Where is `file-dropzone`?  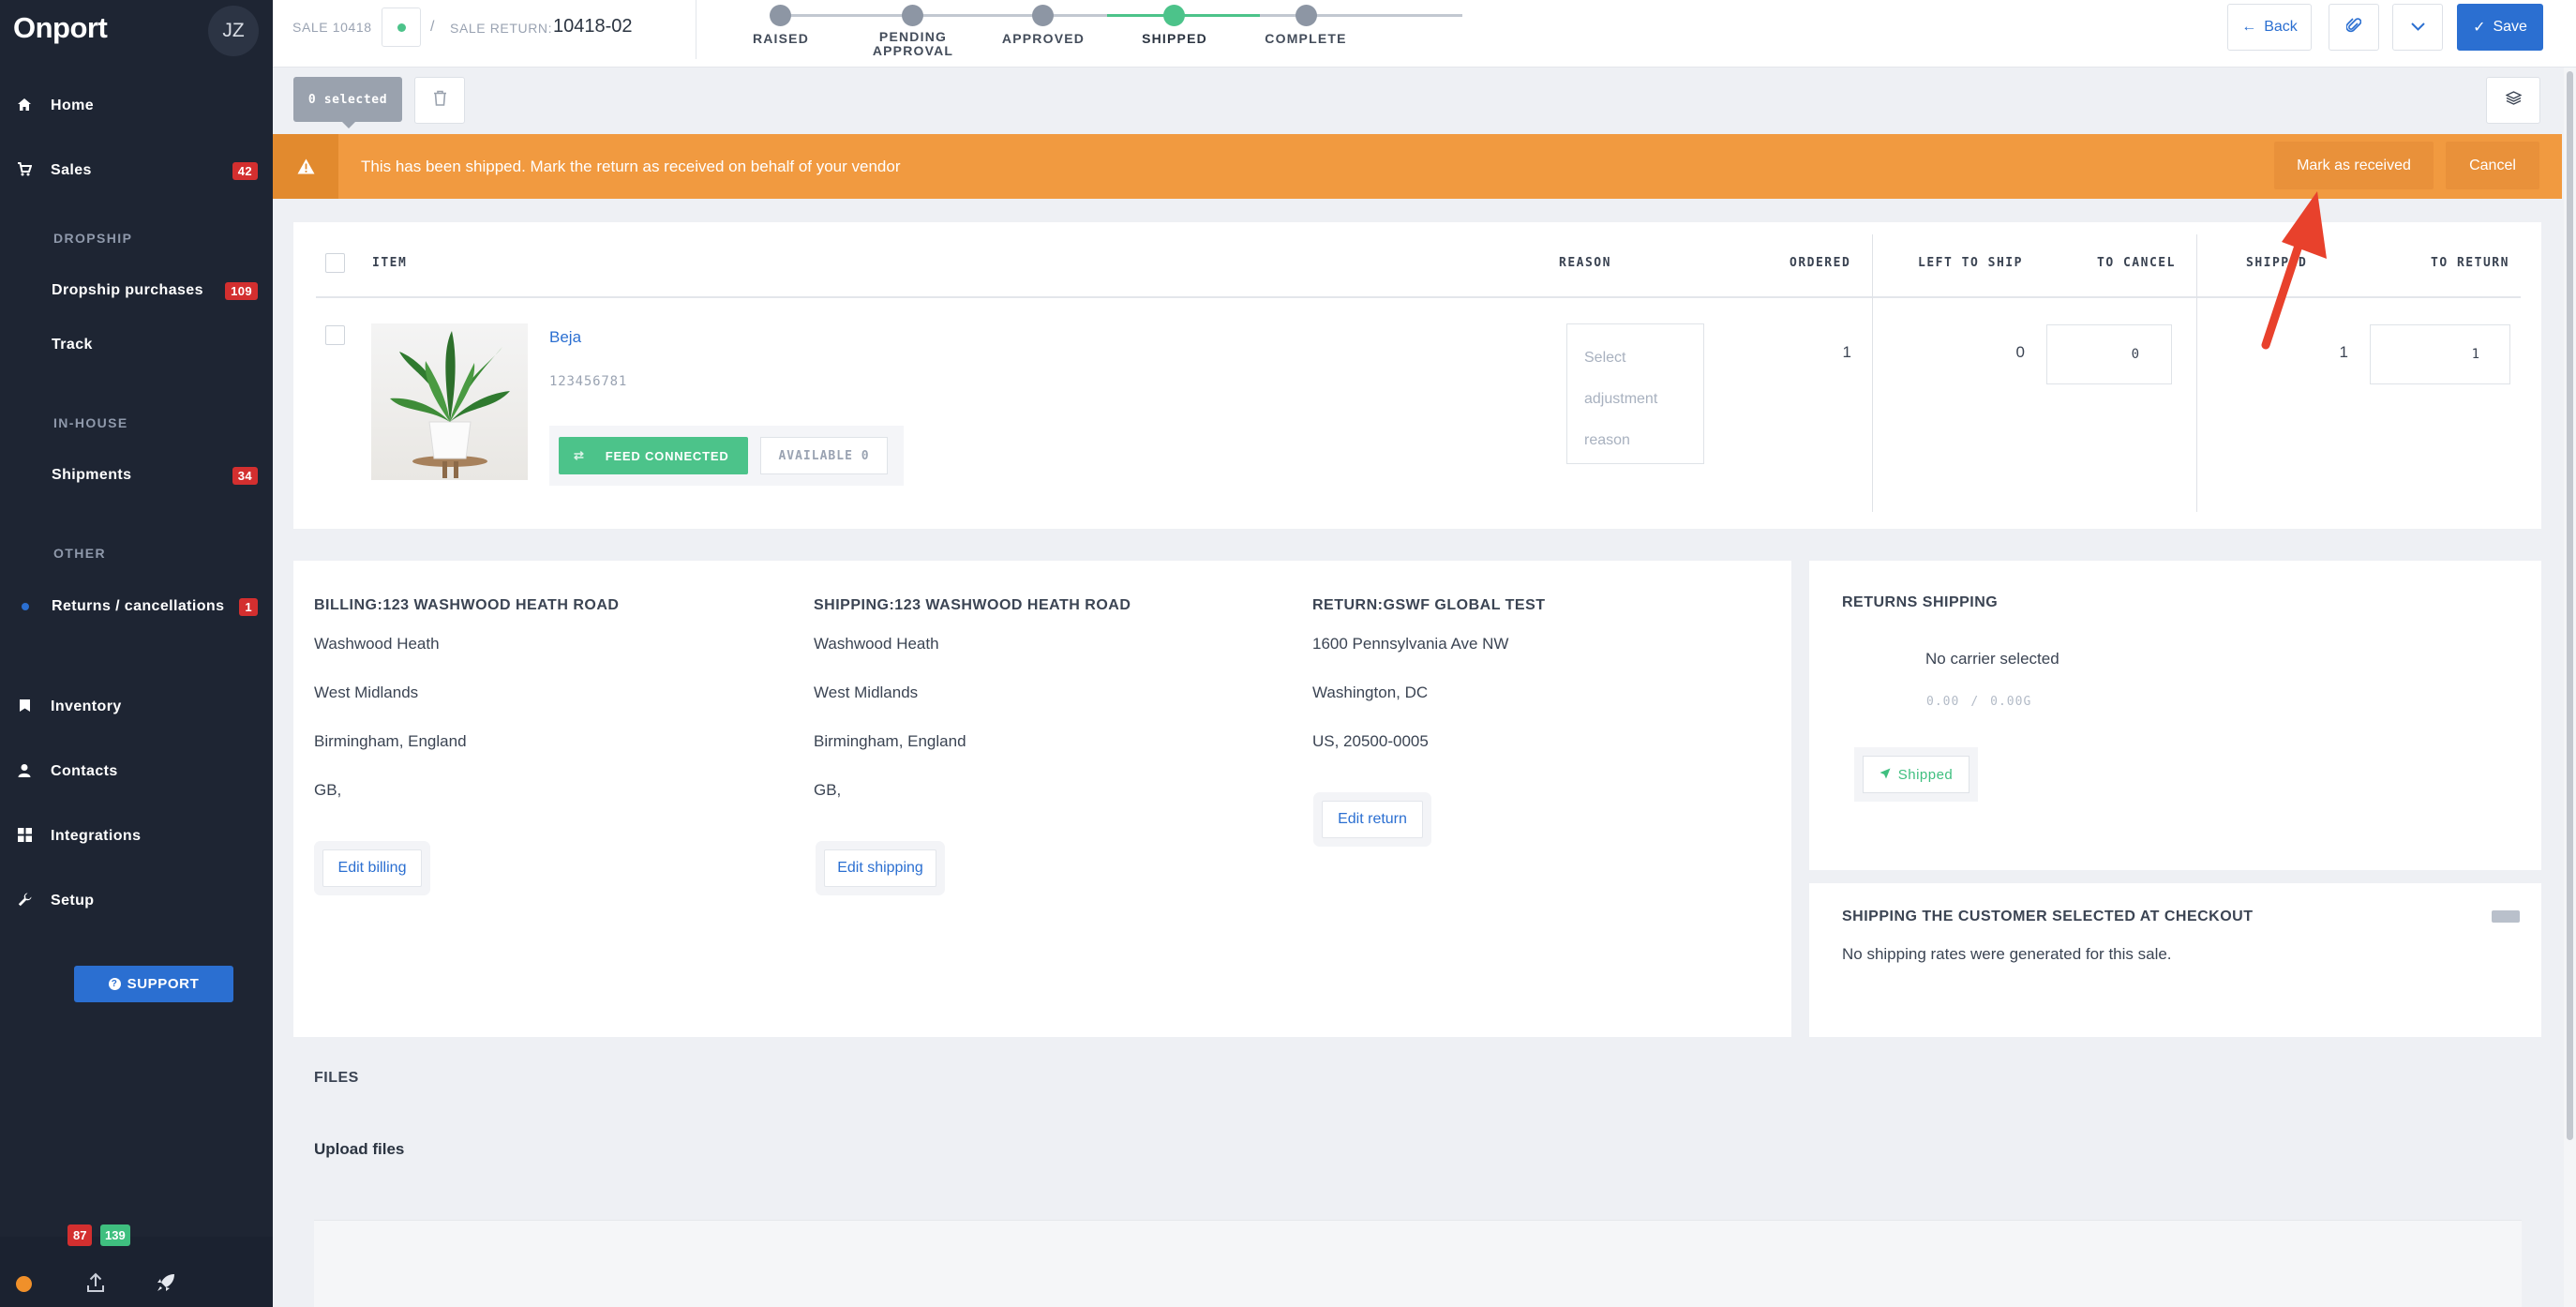 file-dropzone is located at coordinates (1418, 1263).